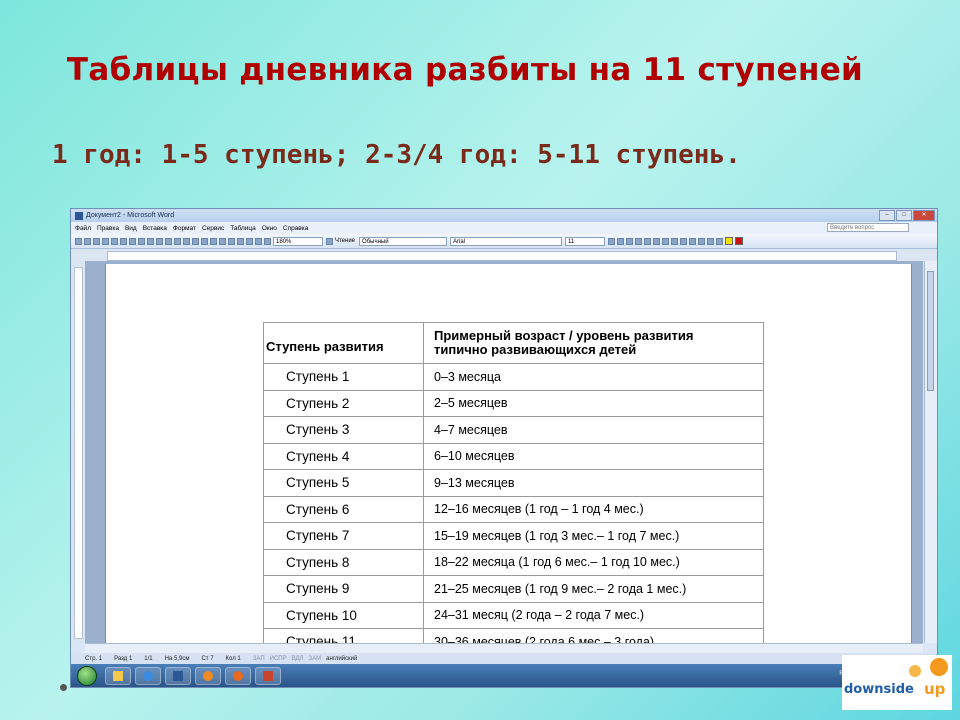  Describe the element at coordinates (177, 658) in the screenshot. I see `status-position: На 5,9см` at that location.